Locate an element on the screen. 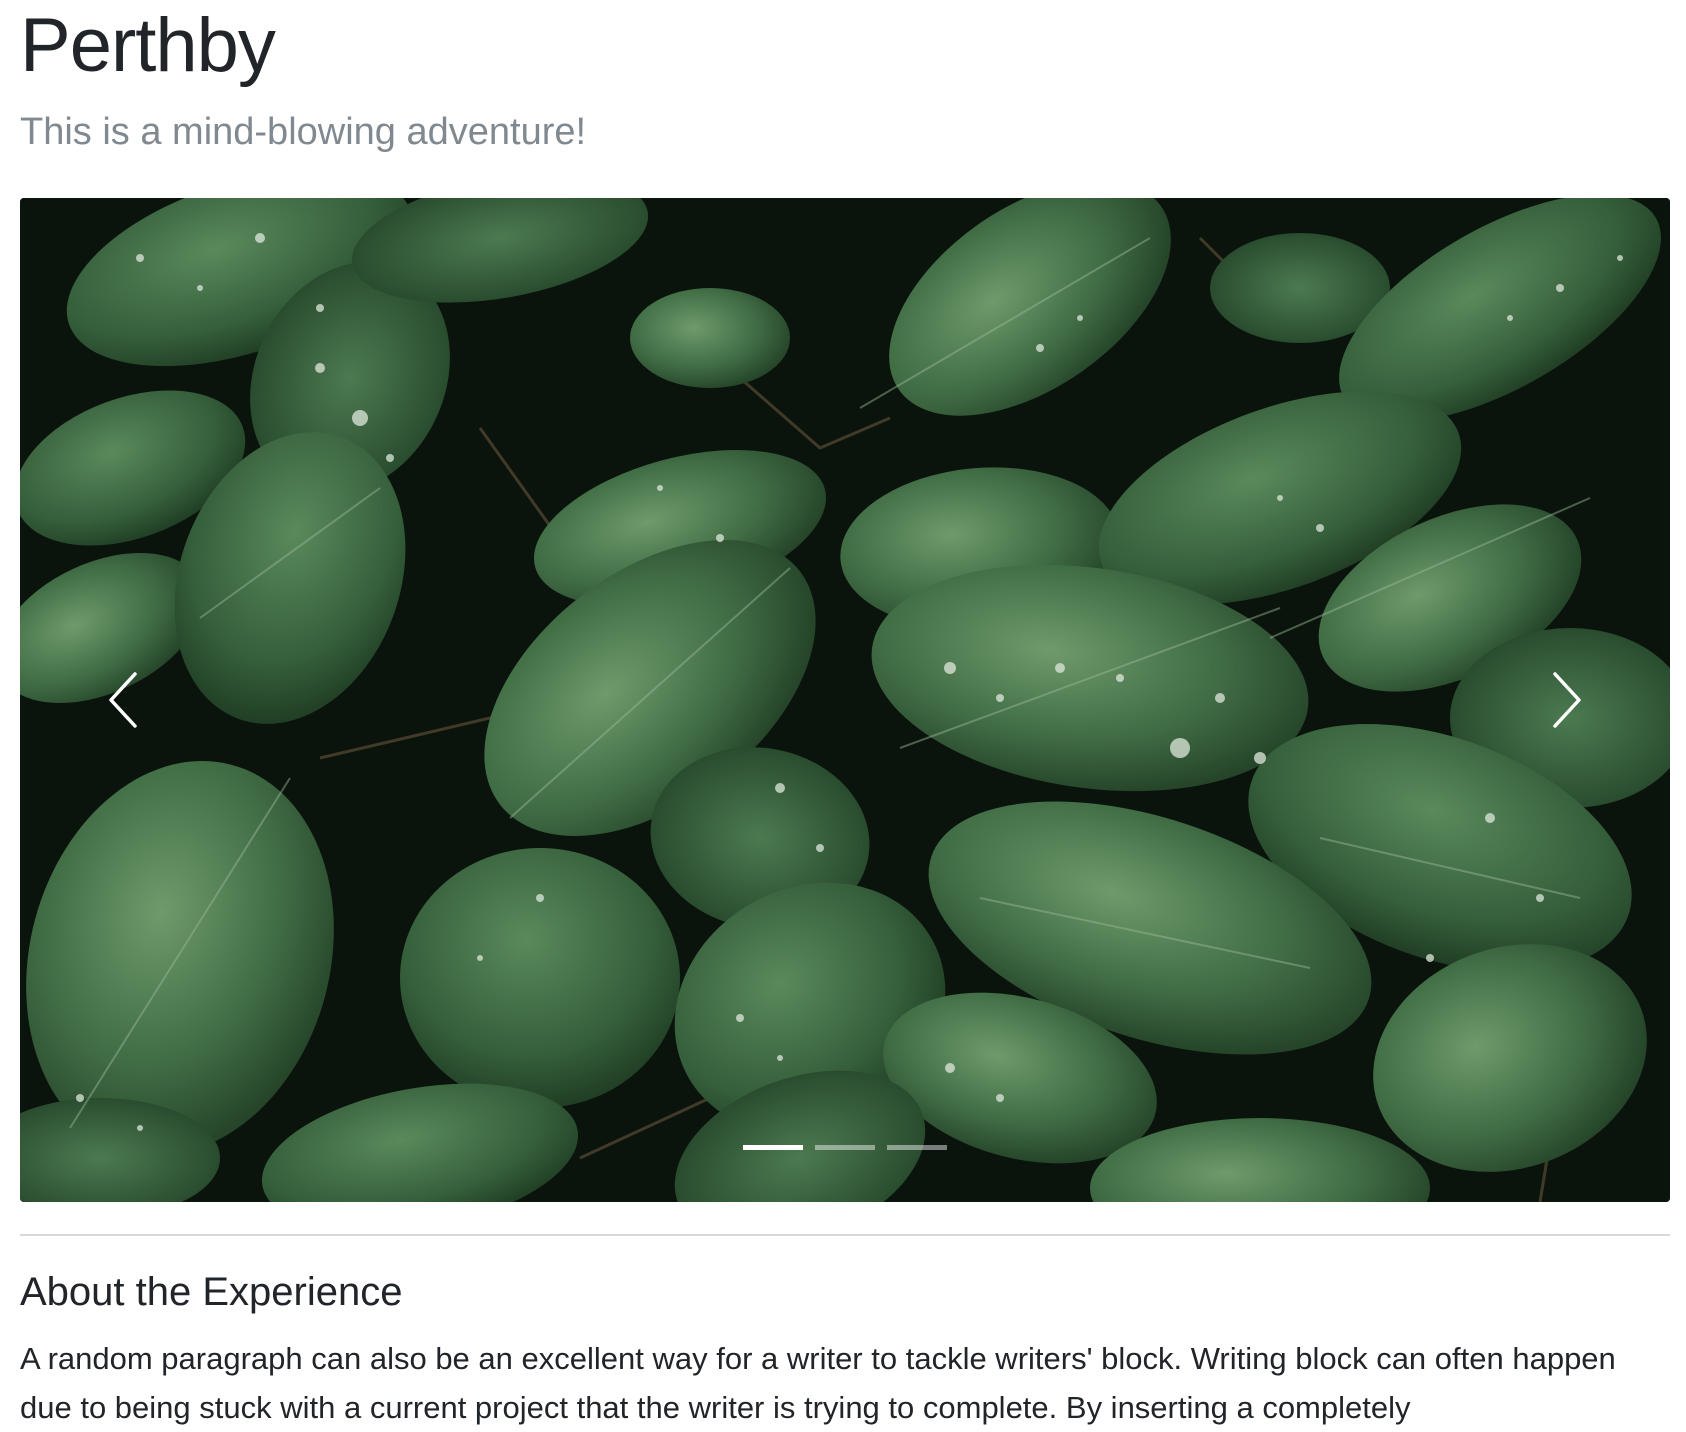 This screenshot has width=1686, height=1432. chevron-left-icon is located at coordinates (123, 700).